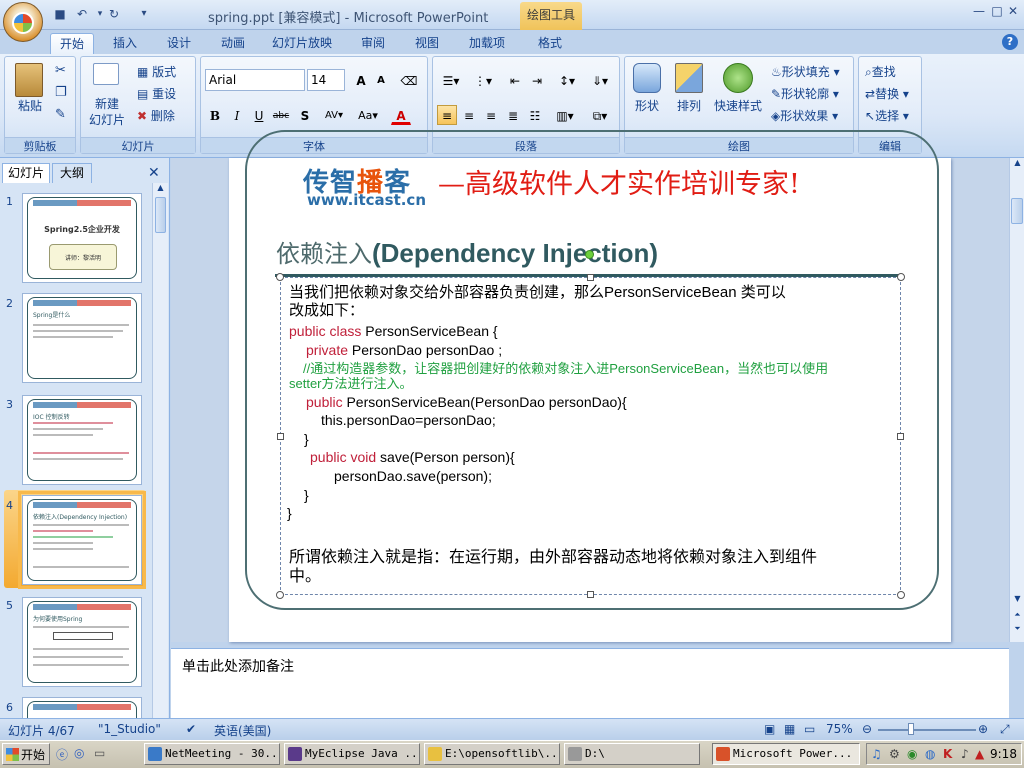 This screenshot has width=1024, height=768. I want to click on zoom-slider, so click(927, 730).